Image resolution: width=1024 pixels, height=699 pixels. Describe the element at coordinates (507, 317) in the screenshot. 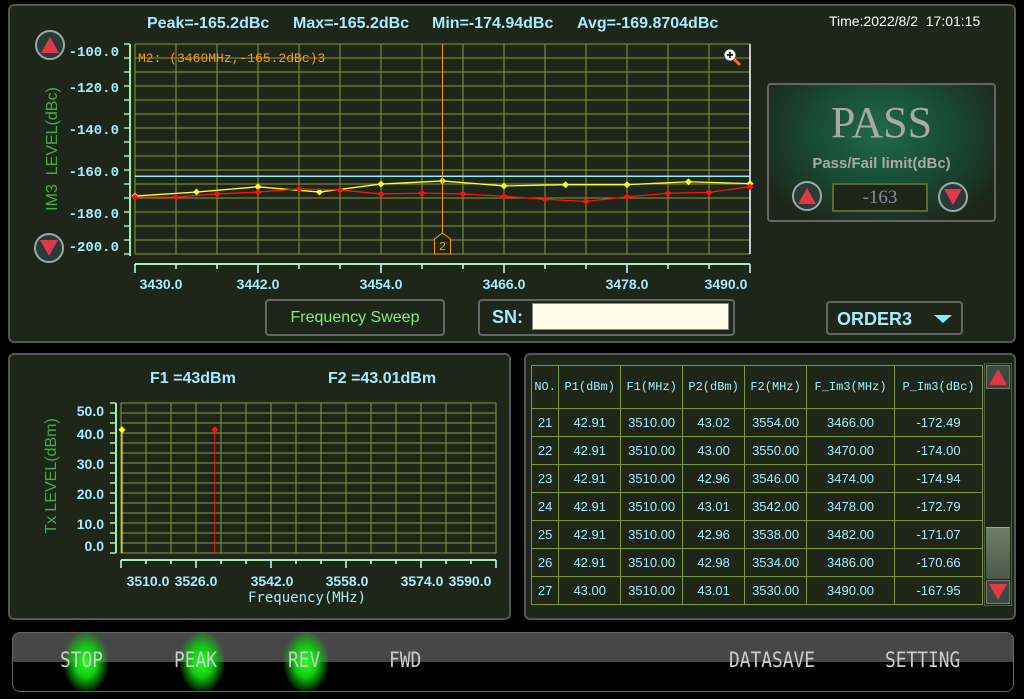

I see `sn-label: SN:` at that location.